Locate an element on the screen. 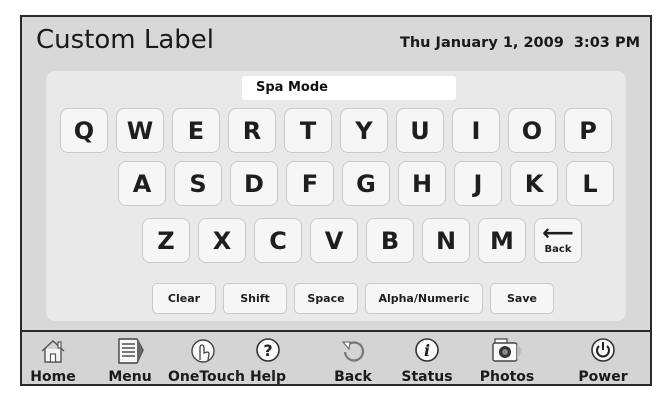  help-icon: ? is located at coordinates (268, 350).